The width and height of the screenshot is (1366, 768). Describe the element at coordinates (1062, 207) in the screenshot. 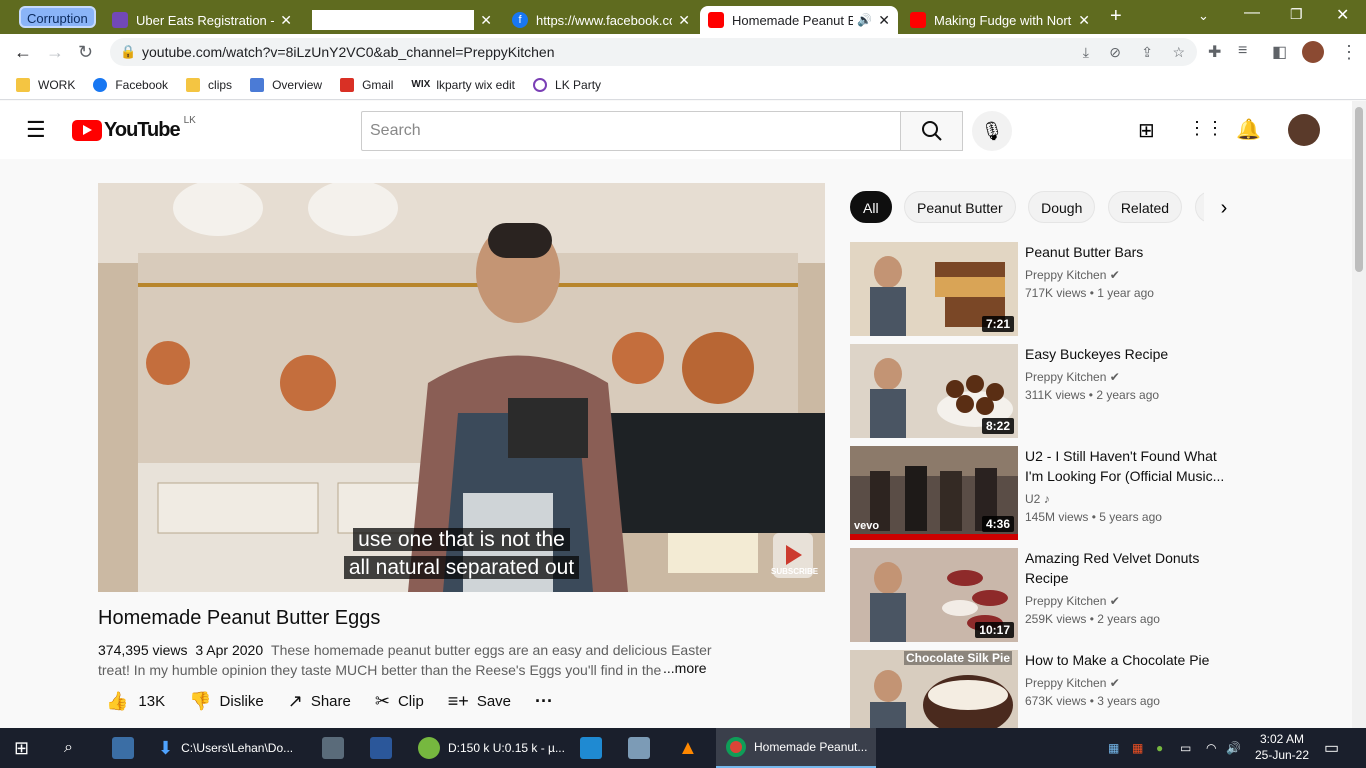

I see `chip-dough: Dough` at that location.